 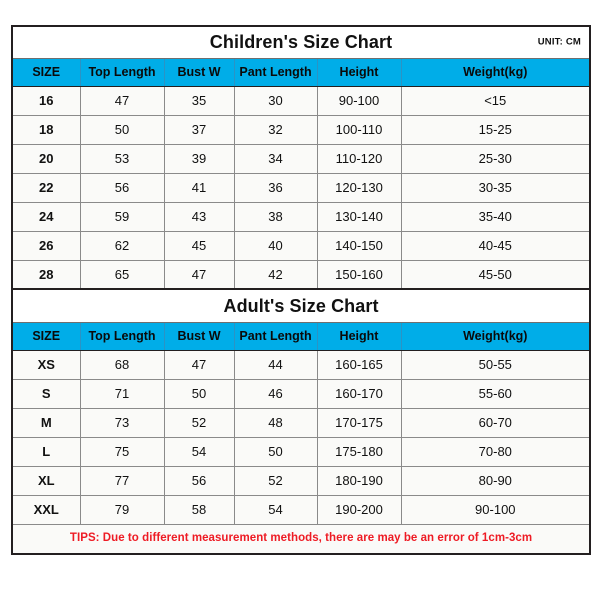 I want to click on cell-bust-w: 37, so click(x=199, y=129).